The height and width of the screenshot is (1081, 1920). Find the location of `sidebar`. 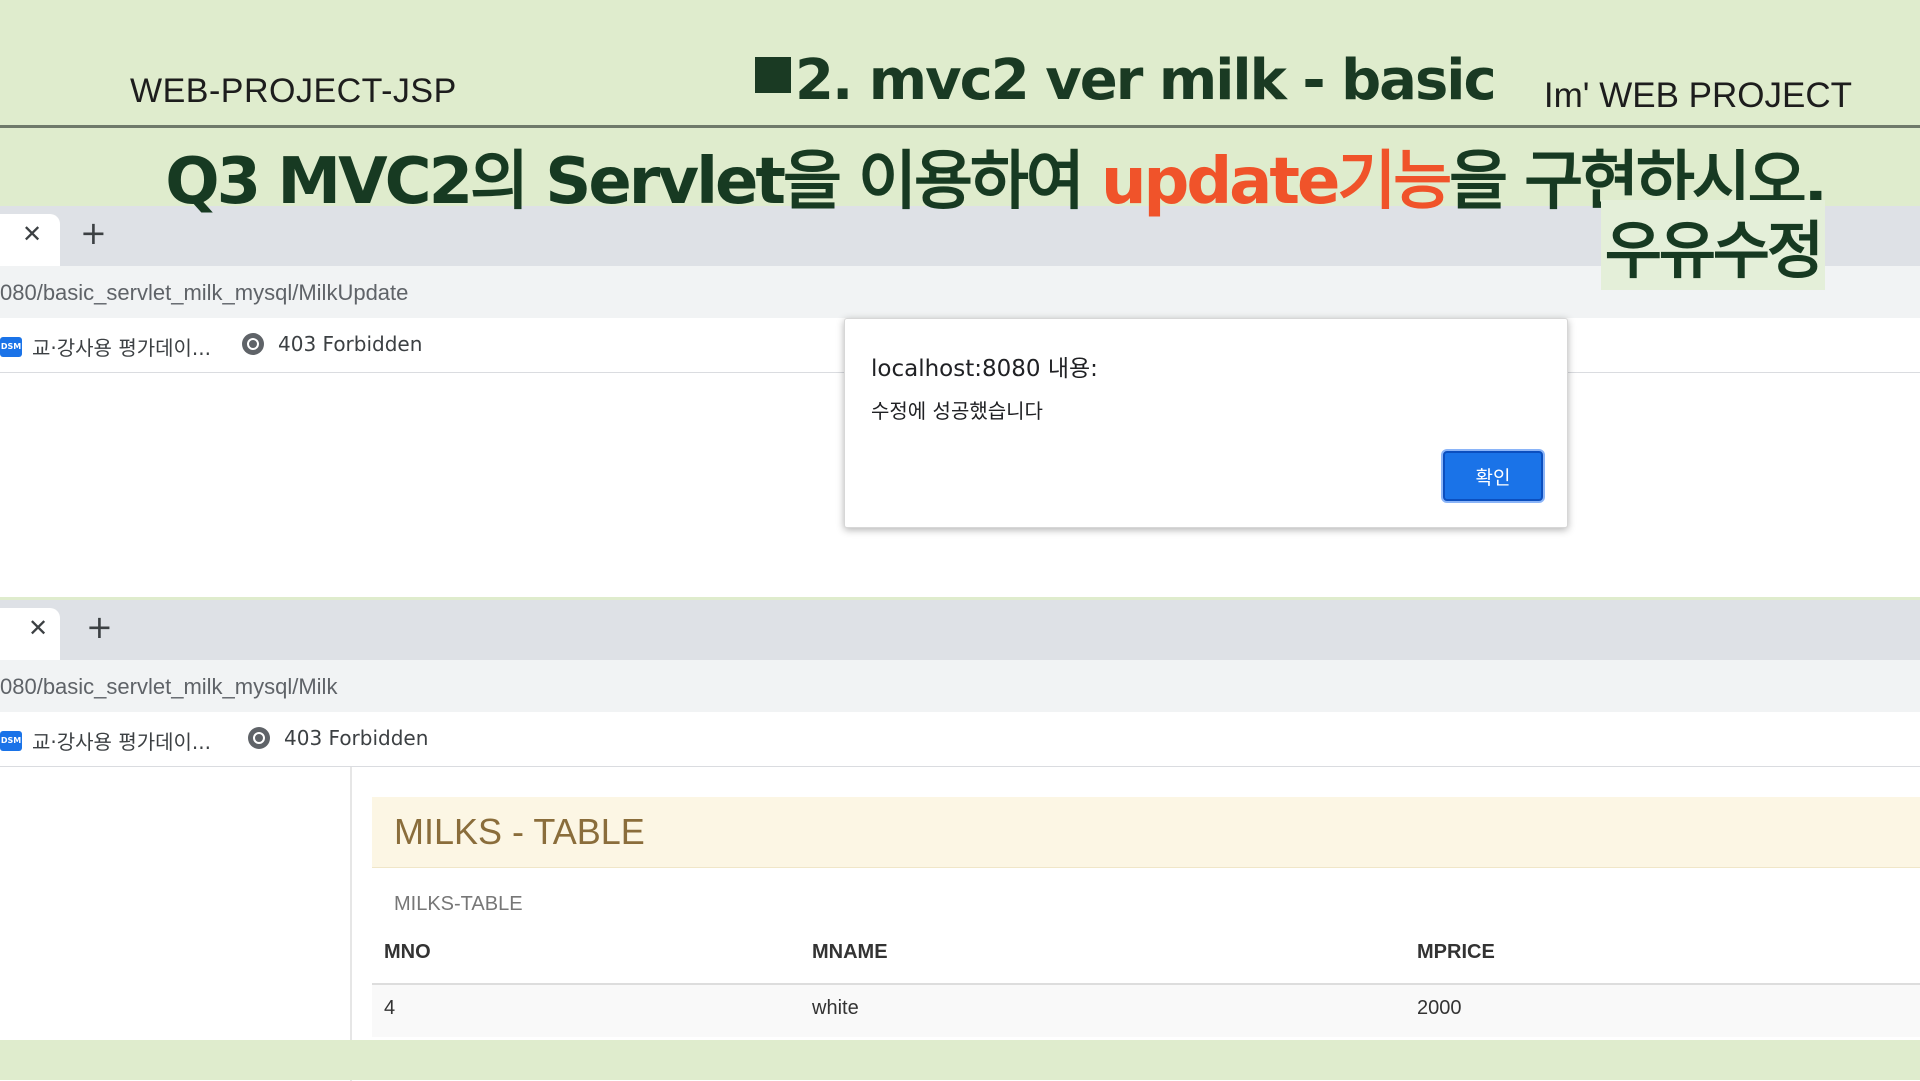

sidebar is located at coordinates (176, 924).